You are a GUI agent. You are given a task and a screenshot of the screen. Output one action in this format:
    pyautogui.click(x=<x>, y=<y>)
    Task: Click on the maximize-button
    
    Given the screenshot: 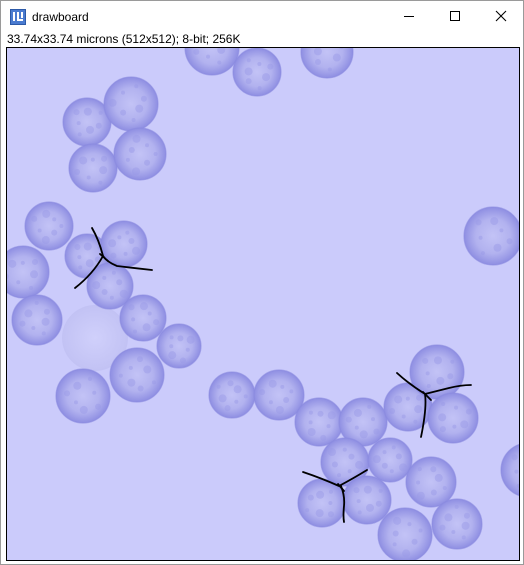 What is the action you would take?
    pyautogui.click(x=455, y=16)
    